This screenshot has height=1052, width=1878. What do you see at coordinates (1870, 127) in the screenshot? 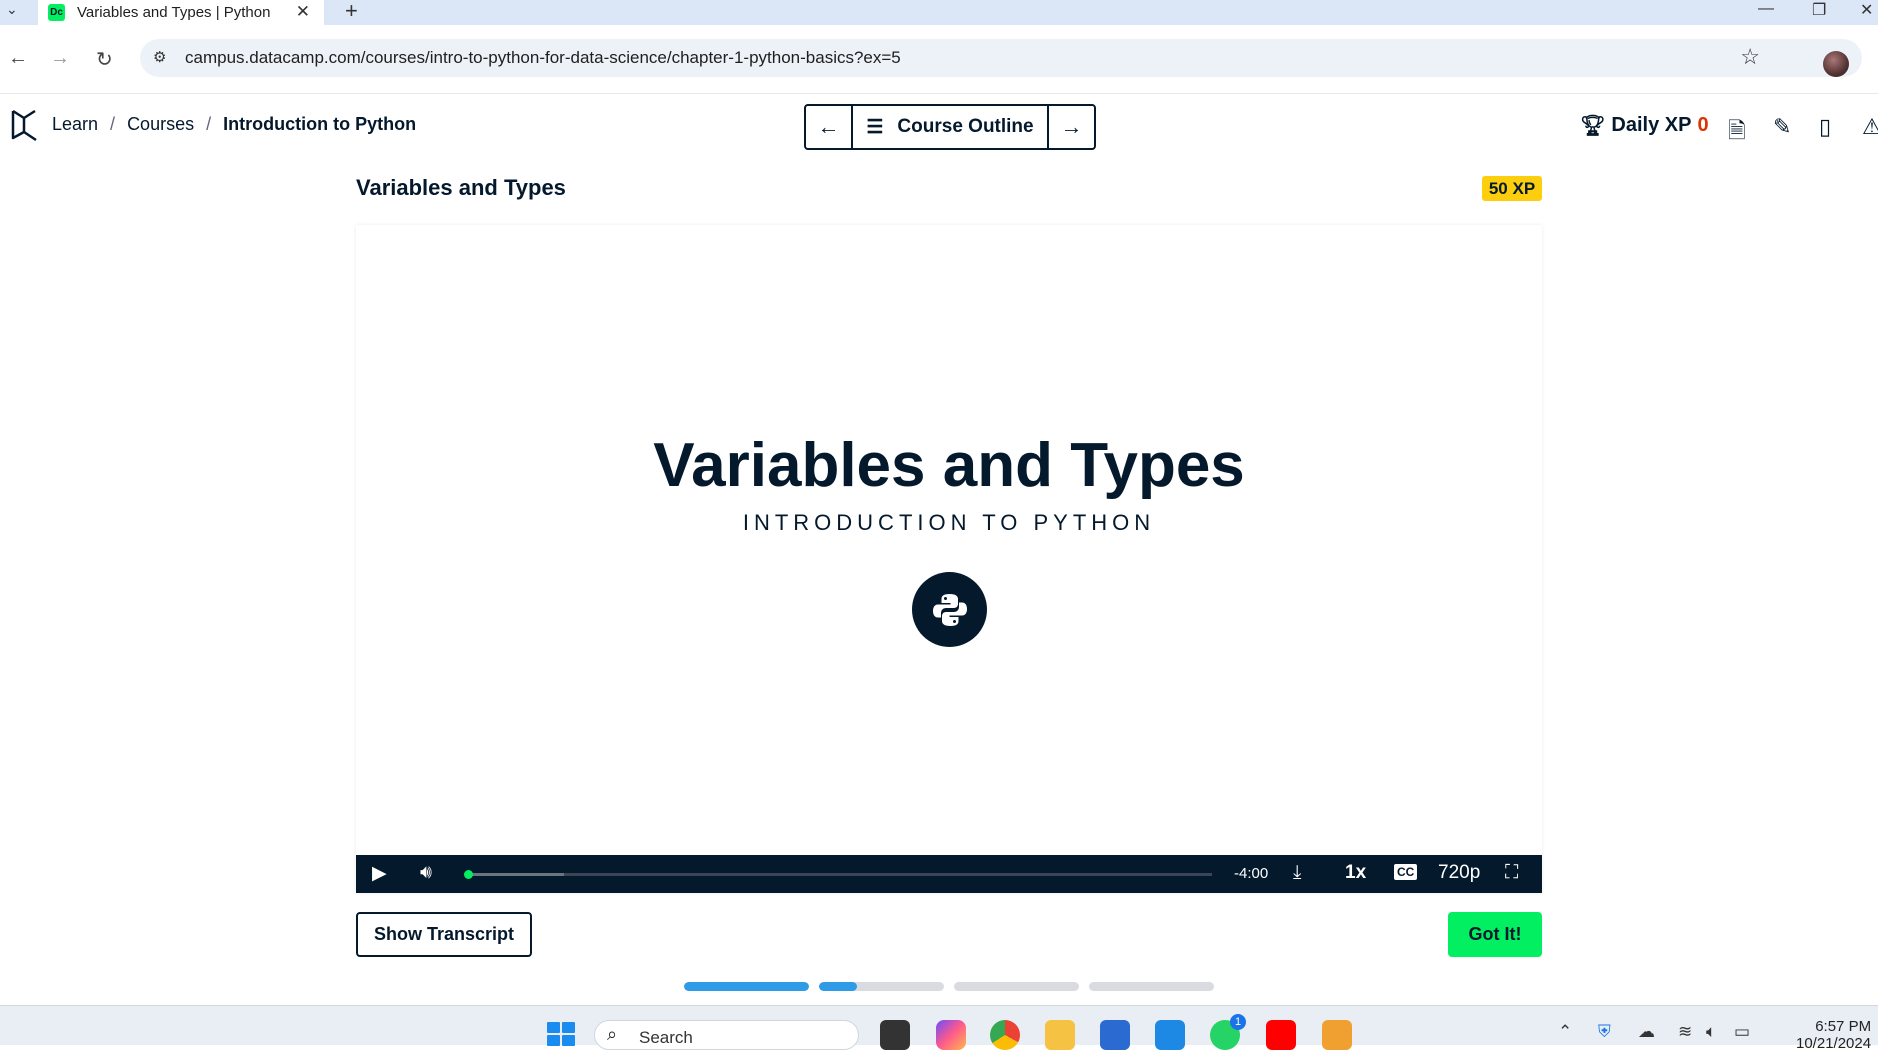
I see `report-issue-warning-icon: ⚠` at bounding box center [1870, 127].